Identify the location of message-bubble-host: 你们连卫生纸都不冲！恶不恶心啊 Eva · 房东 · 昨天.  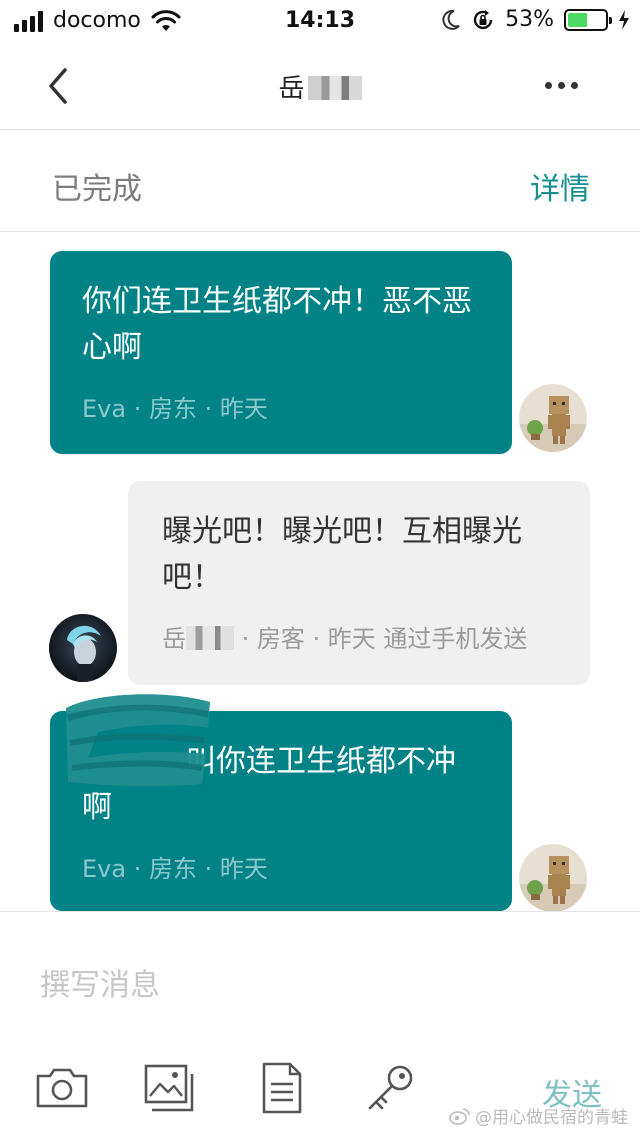
(281, 352).